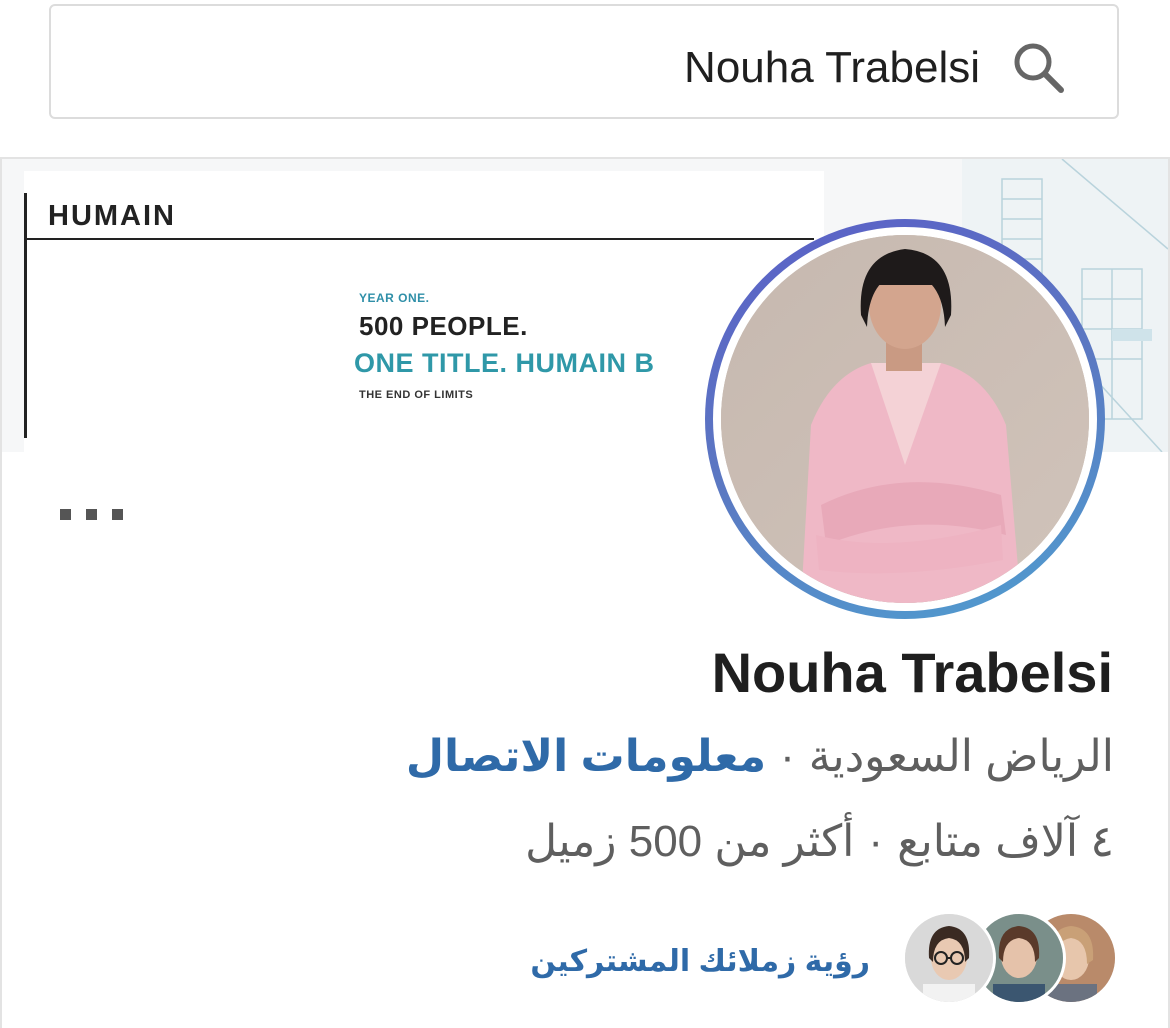 Image resolution: width=1170 pixels, height=1028 pixels. What do you see at coordinates (586, 756) in the screenshot?
I see `contact-info-link: معلومات الاتصال` at bounding box center [586, 756].